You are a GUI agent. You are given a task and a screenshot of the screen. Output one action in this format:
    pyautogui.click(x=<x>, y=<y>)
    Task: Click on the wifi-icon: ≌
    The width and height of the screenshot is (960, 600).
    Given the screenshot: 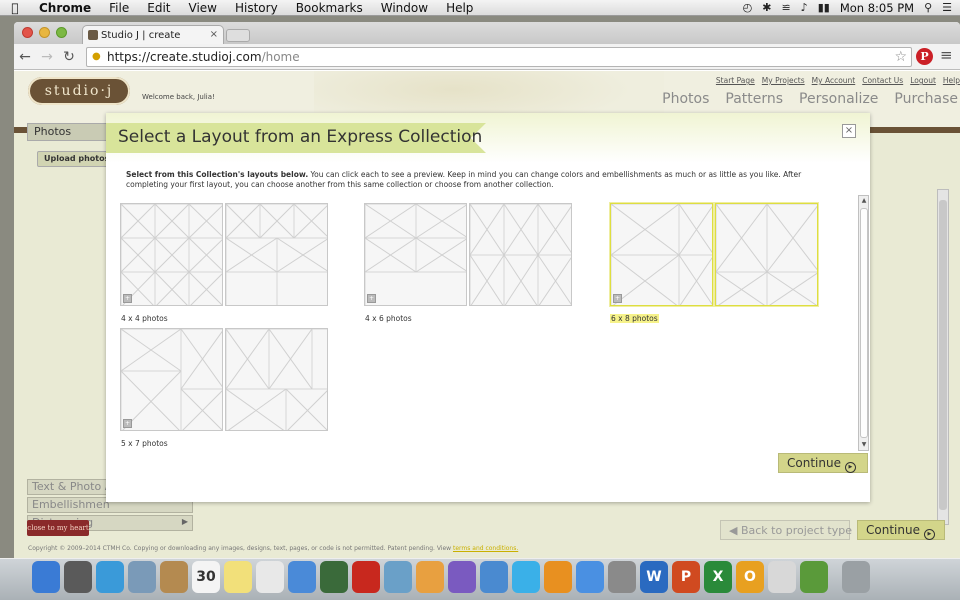 What is the action you would take?
    pyautogui.click(x=785, y=7)
    